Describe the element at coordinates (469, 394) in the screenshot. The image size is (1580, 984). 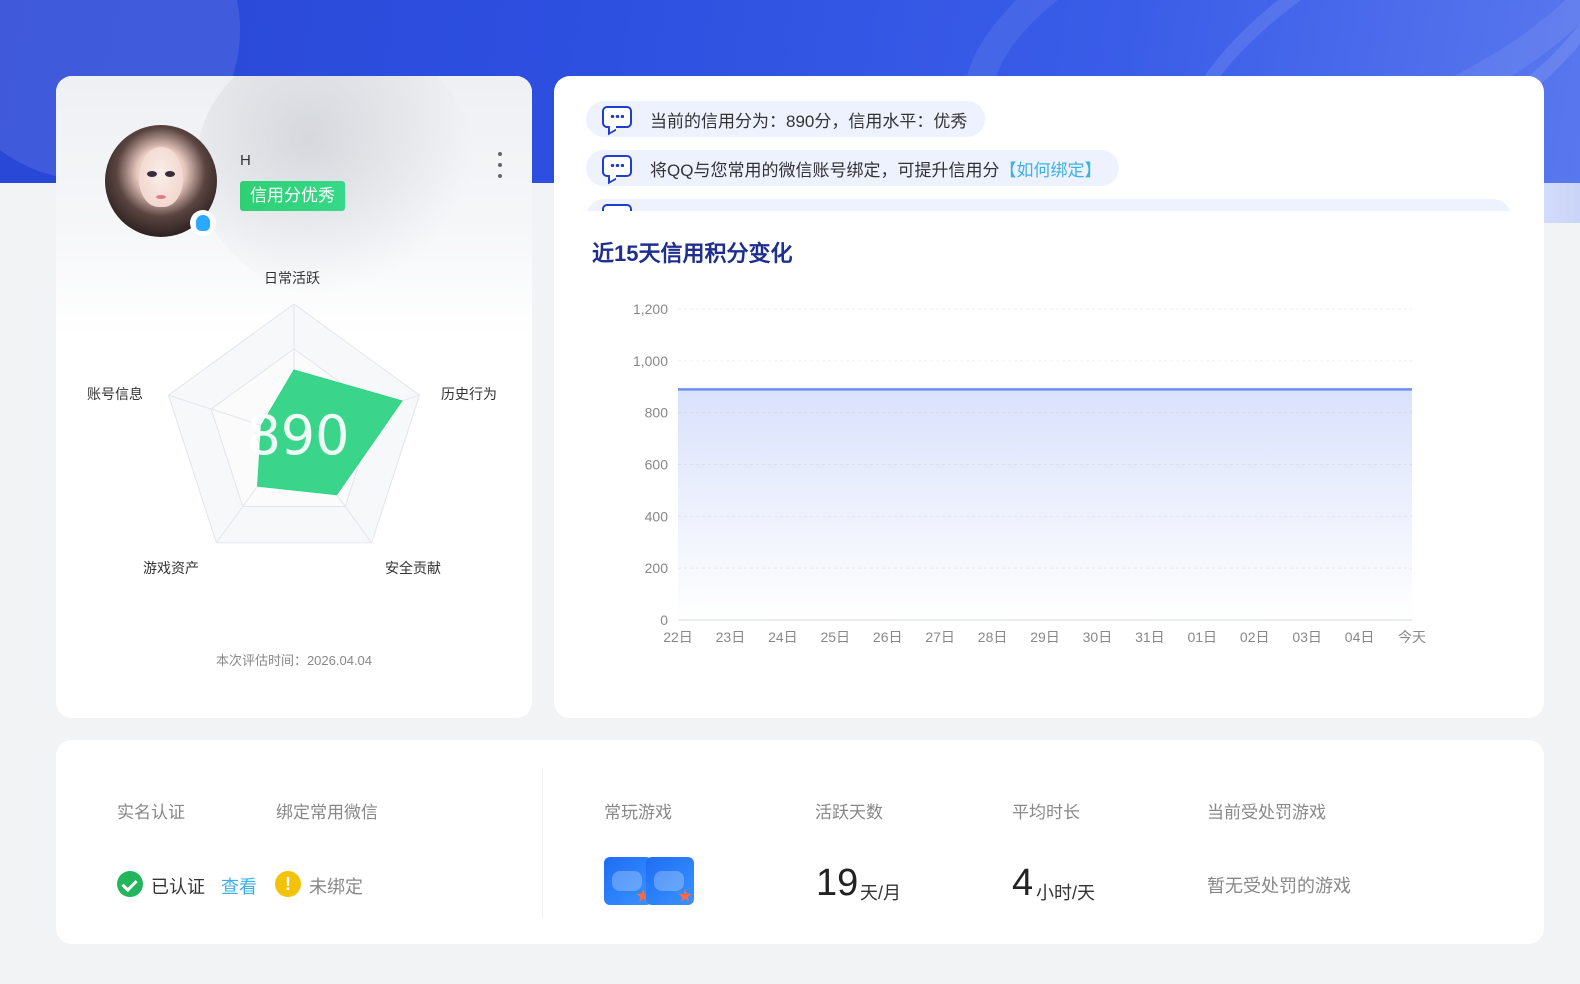
I see `radar-label-history-behavior: 历史行为` at that location.